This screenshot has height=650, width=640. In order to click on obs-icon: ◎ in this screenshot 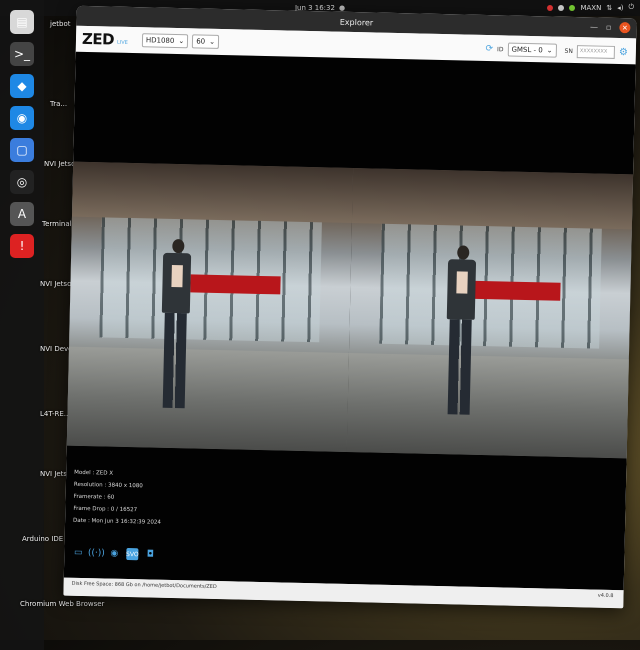, I will do `click(22, 182)`.